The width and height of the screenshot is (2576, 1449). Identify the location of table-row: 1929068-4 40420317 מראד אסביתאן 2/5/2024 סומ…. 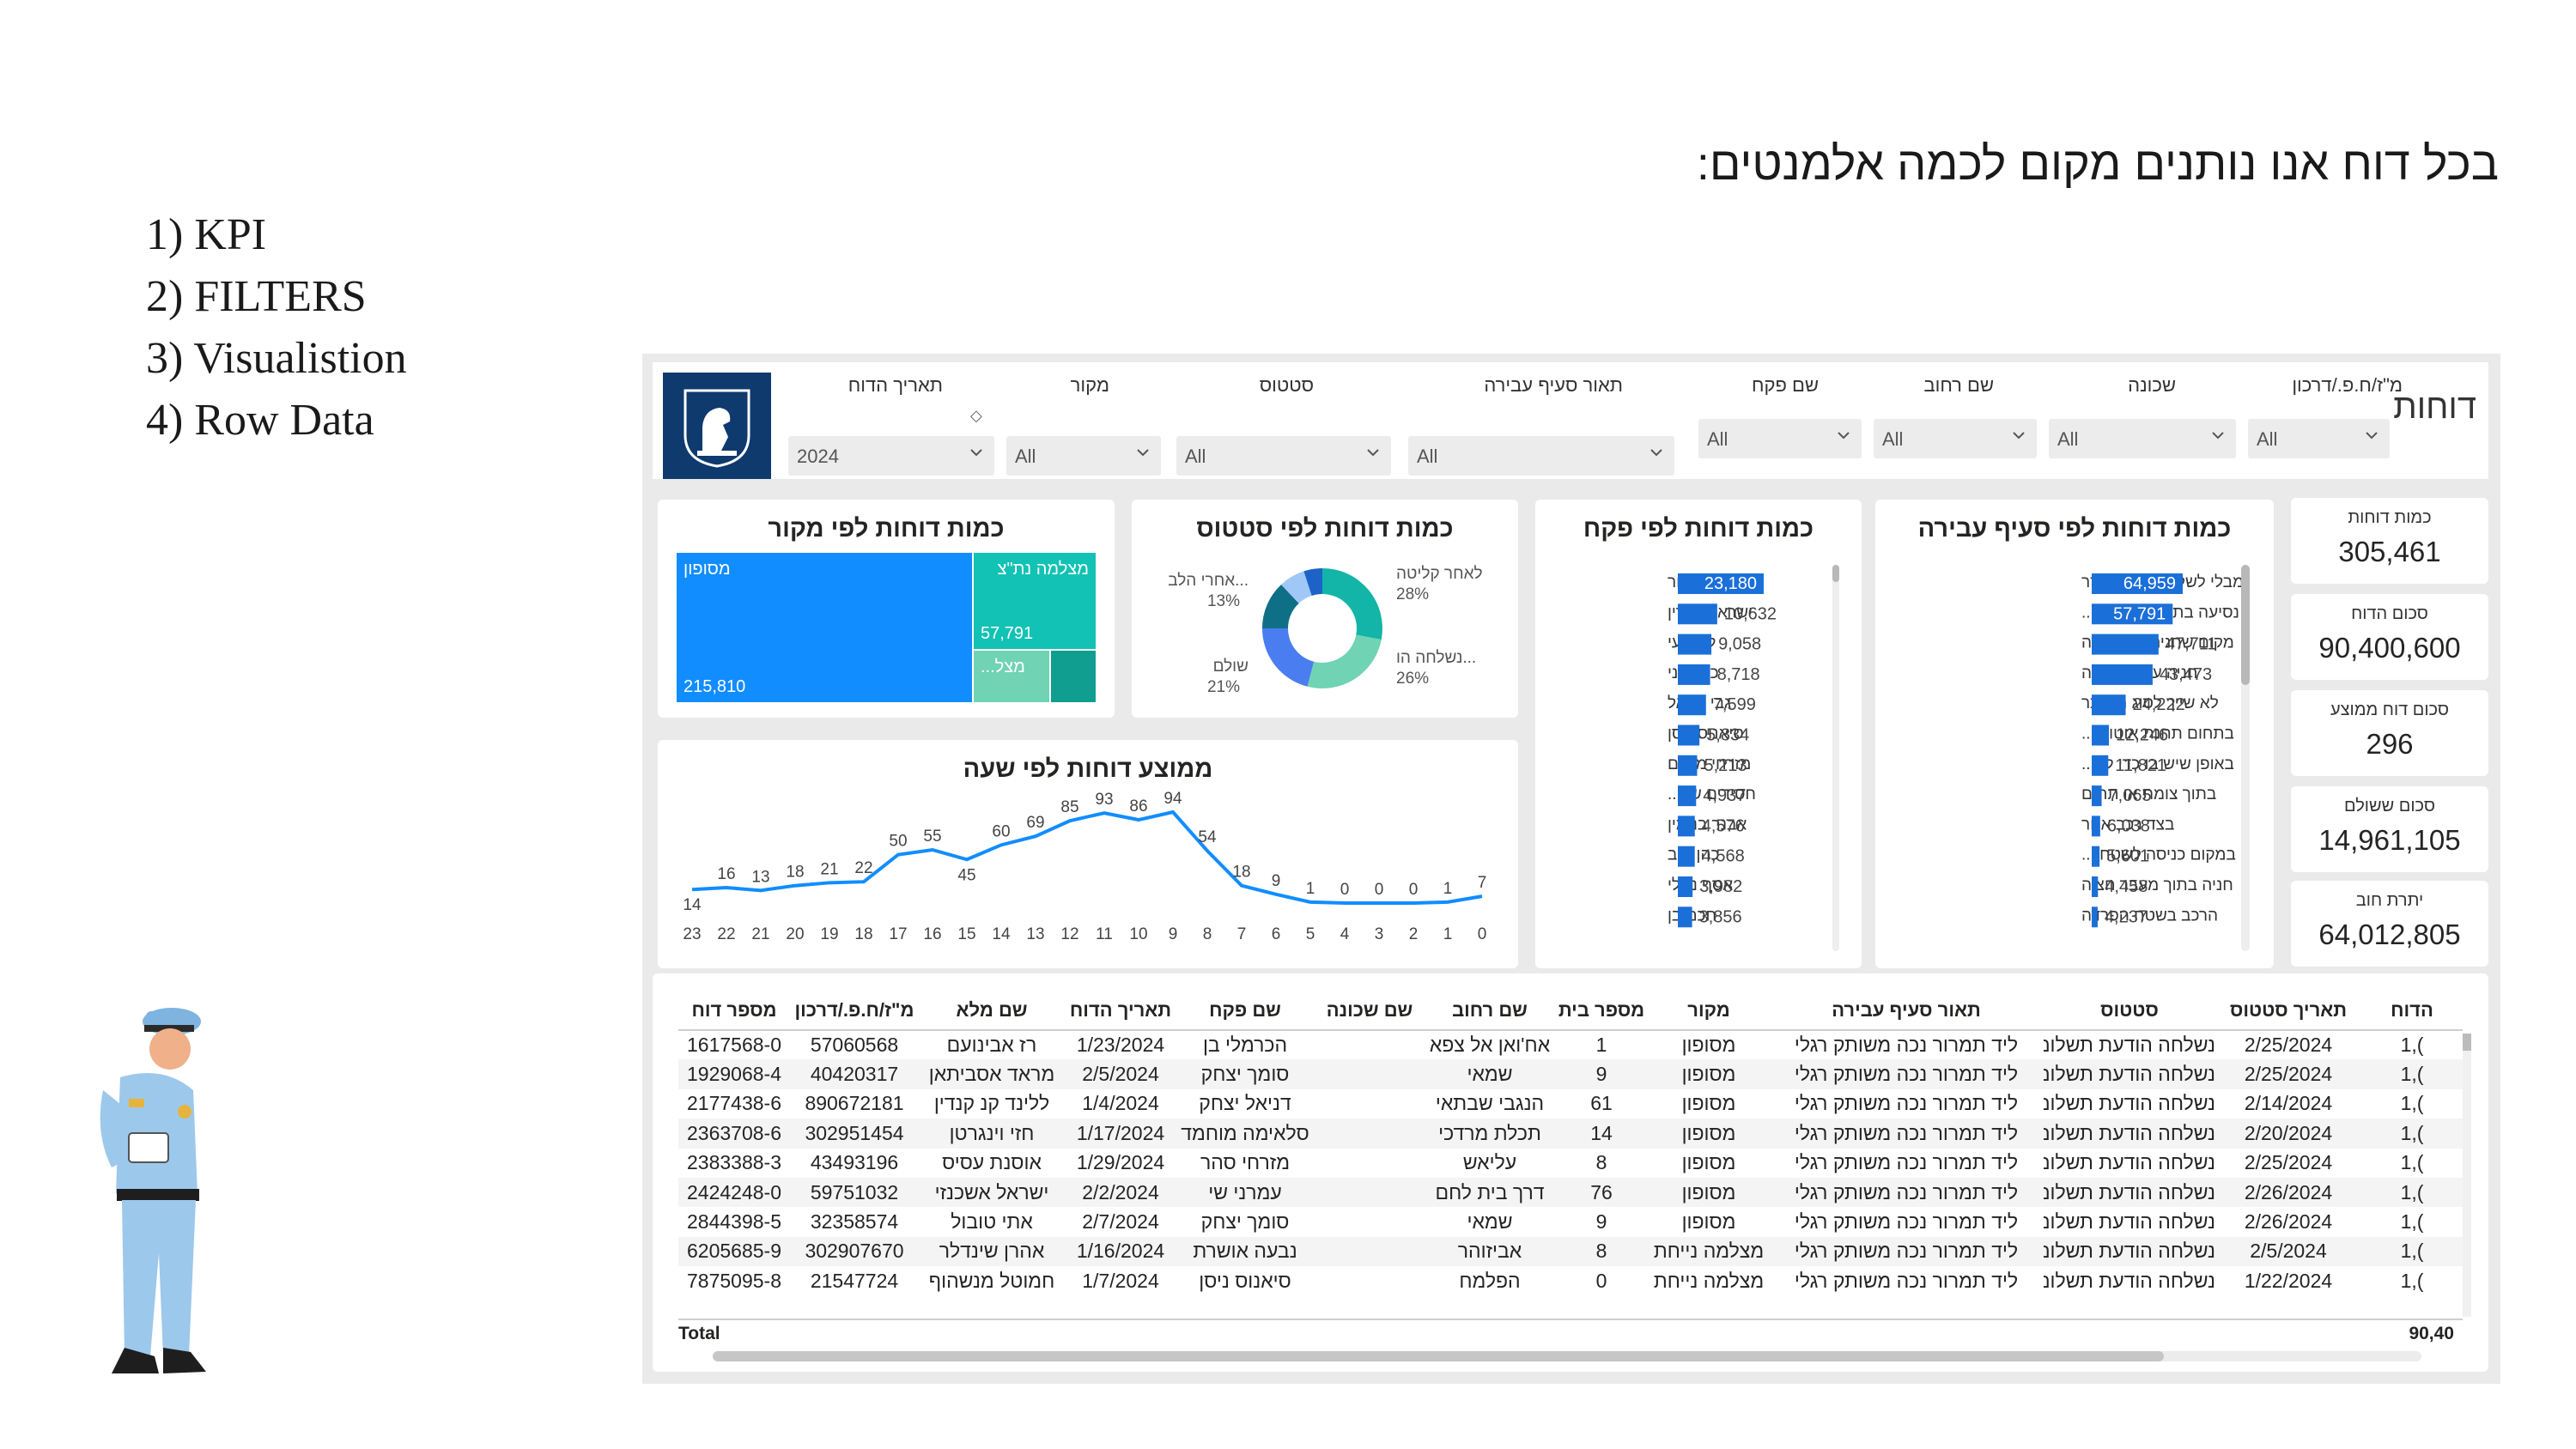
(1570, 1074).